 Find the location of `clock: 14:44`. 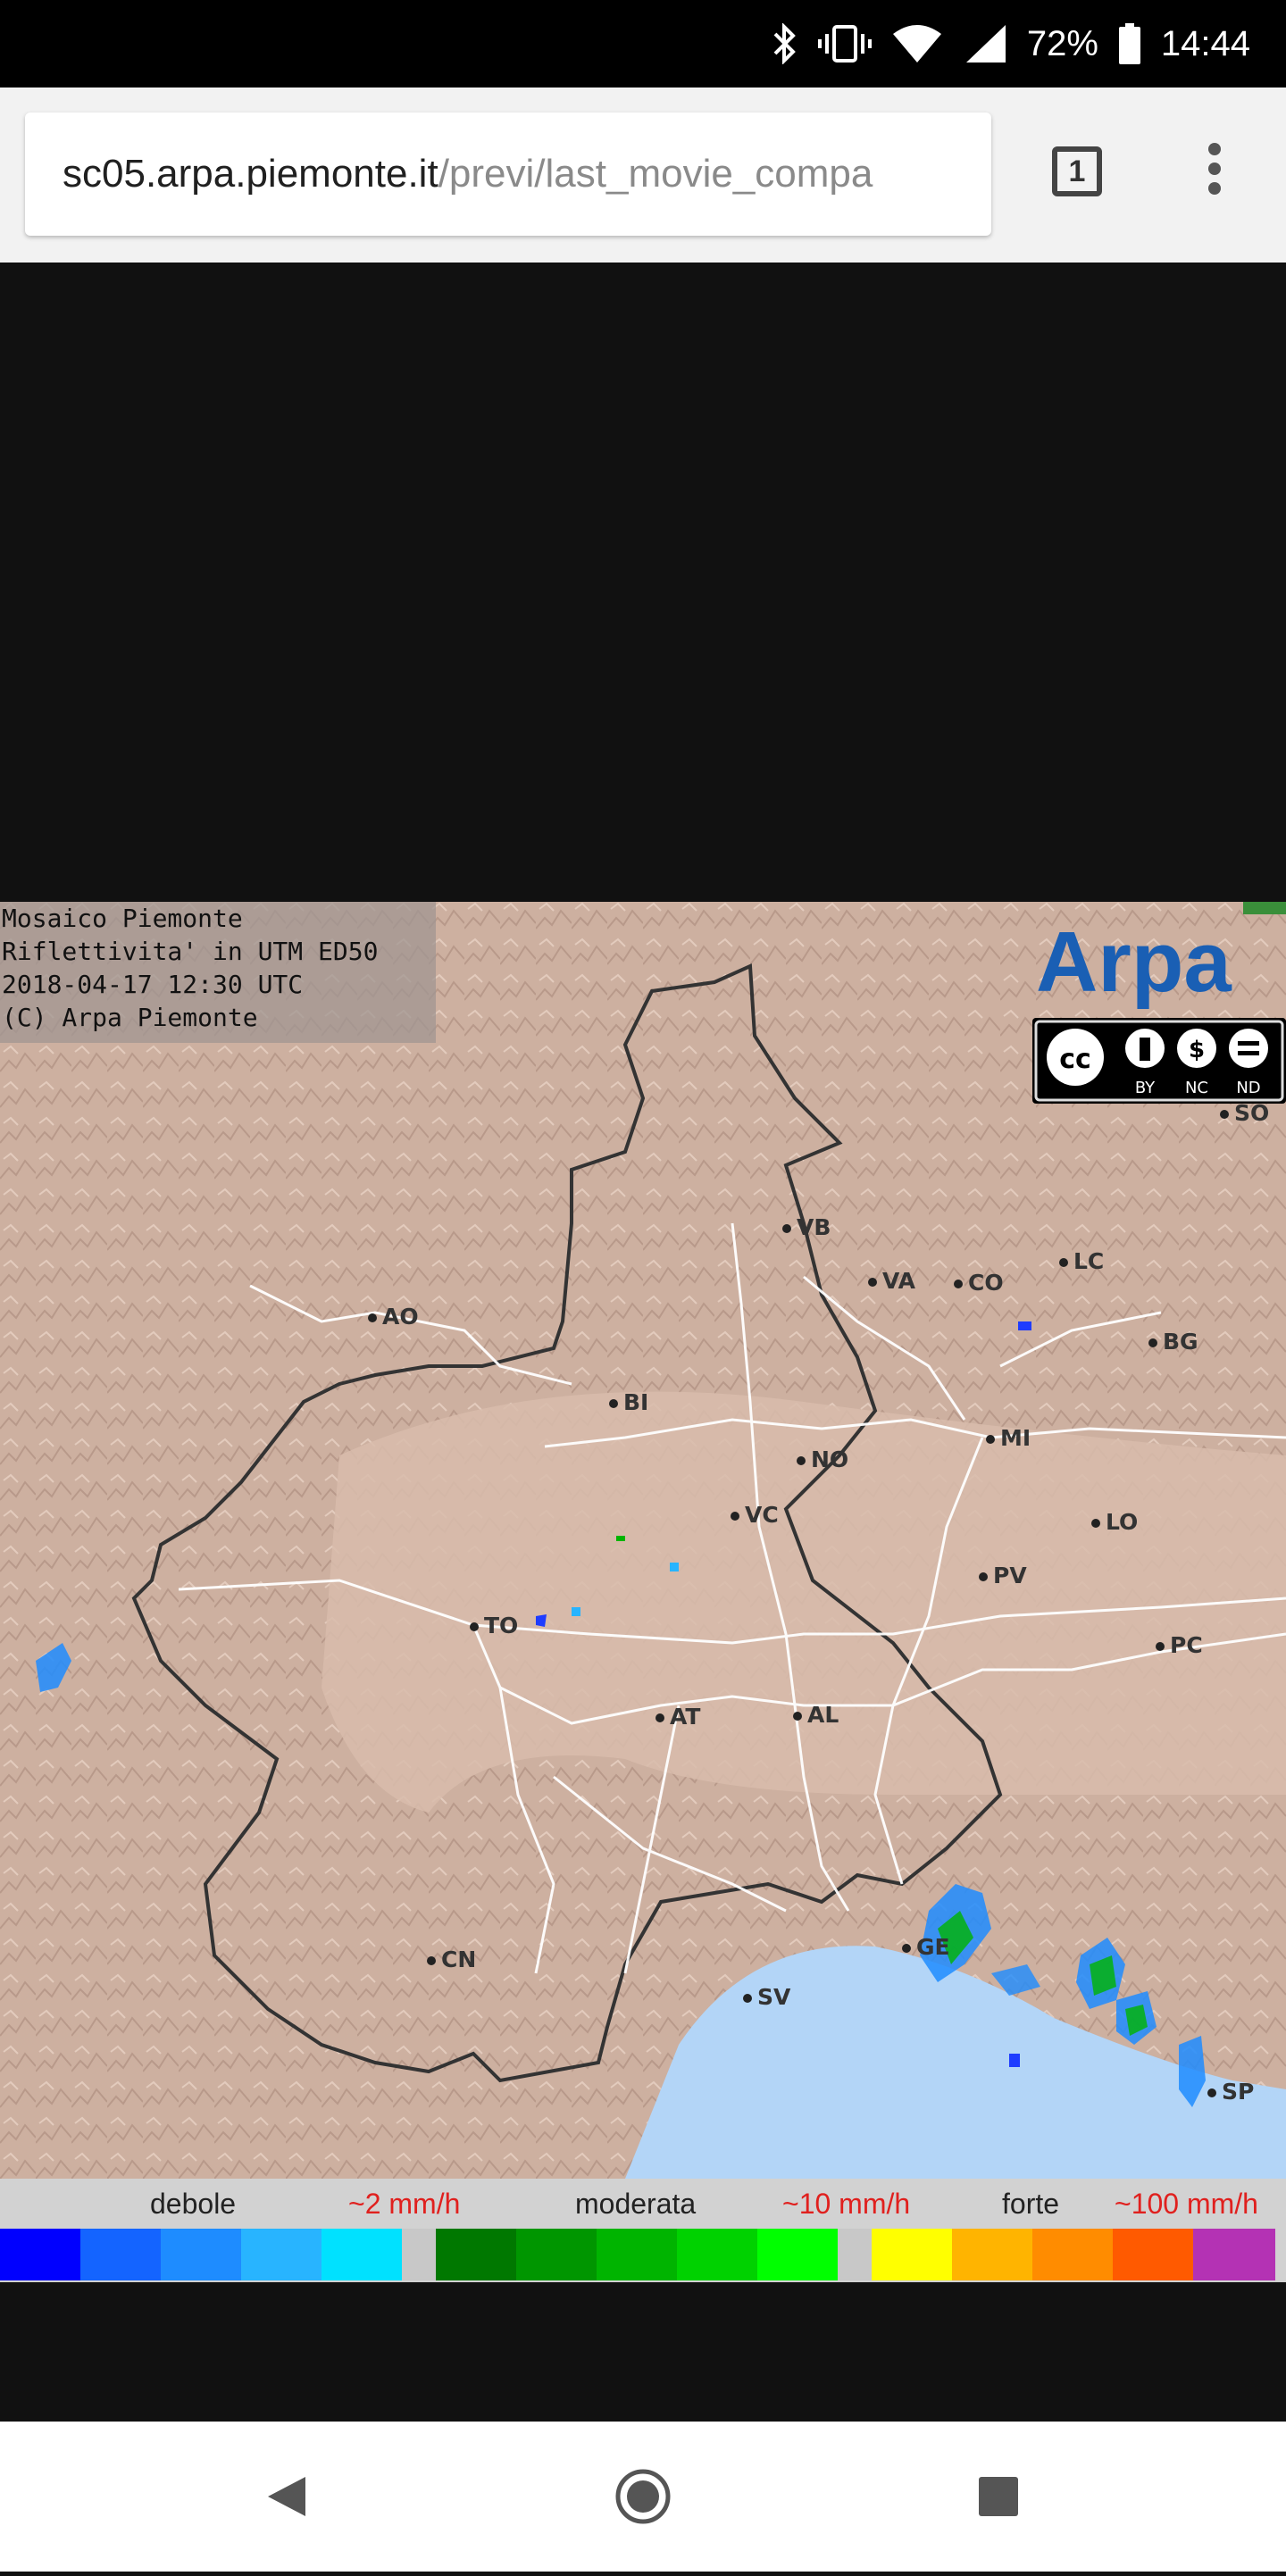

clock: 14:44 is located at coordinates (1205, 43).